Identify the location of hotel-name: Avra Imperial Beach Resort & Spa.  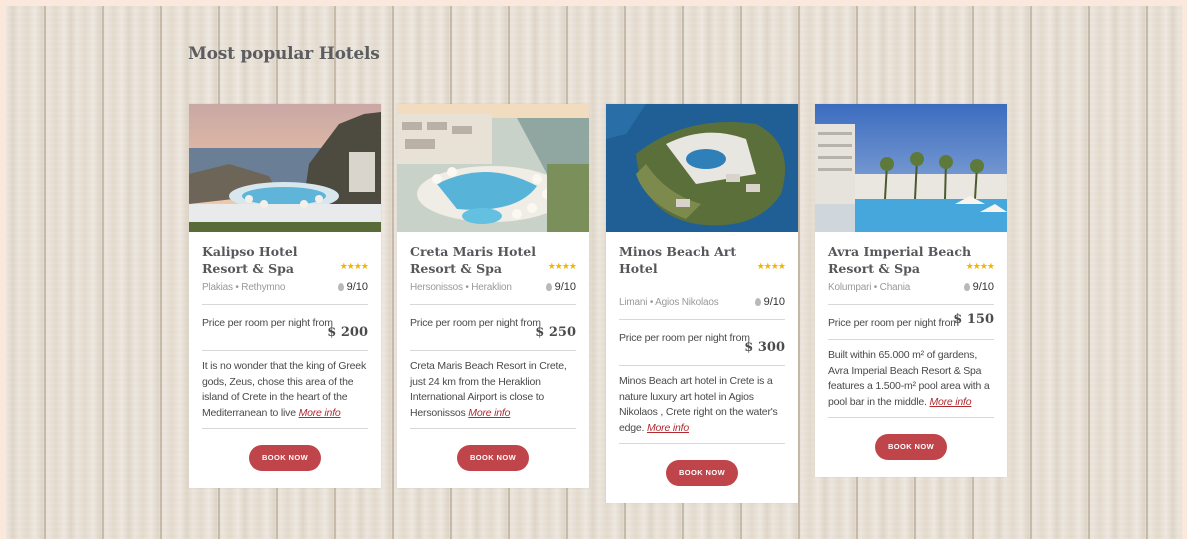
(900, 260).